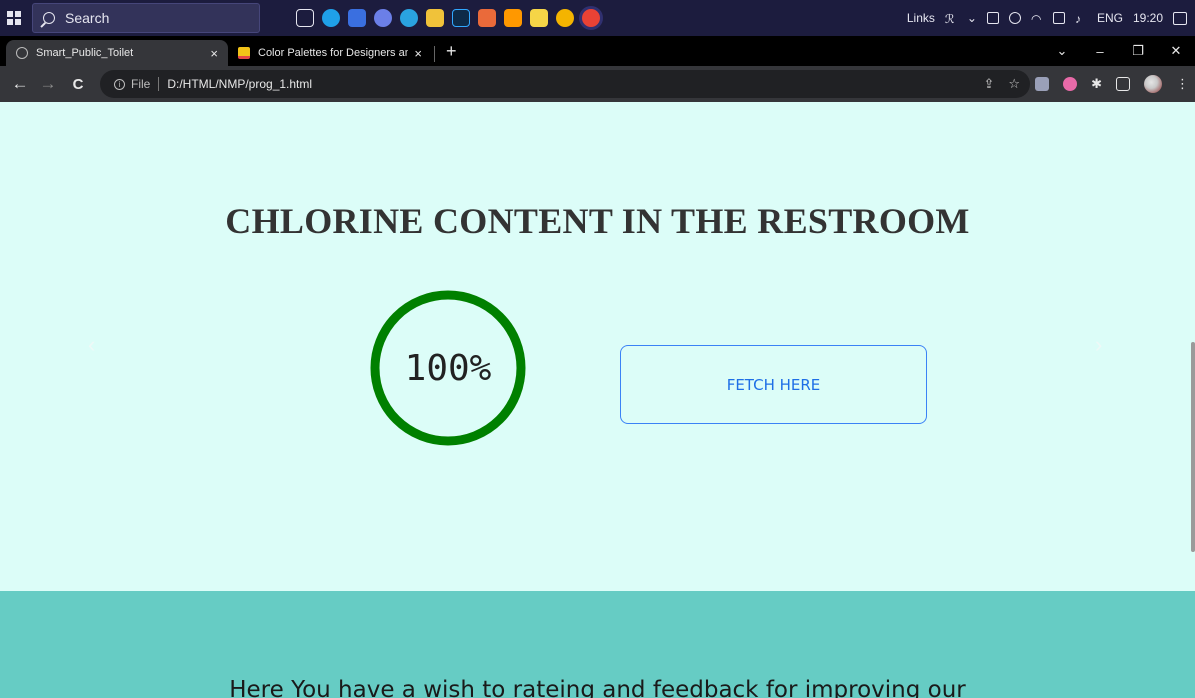  I want to click on restore-button: ❐, so click(1138, 51).